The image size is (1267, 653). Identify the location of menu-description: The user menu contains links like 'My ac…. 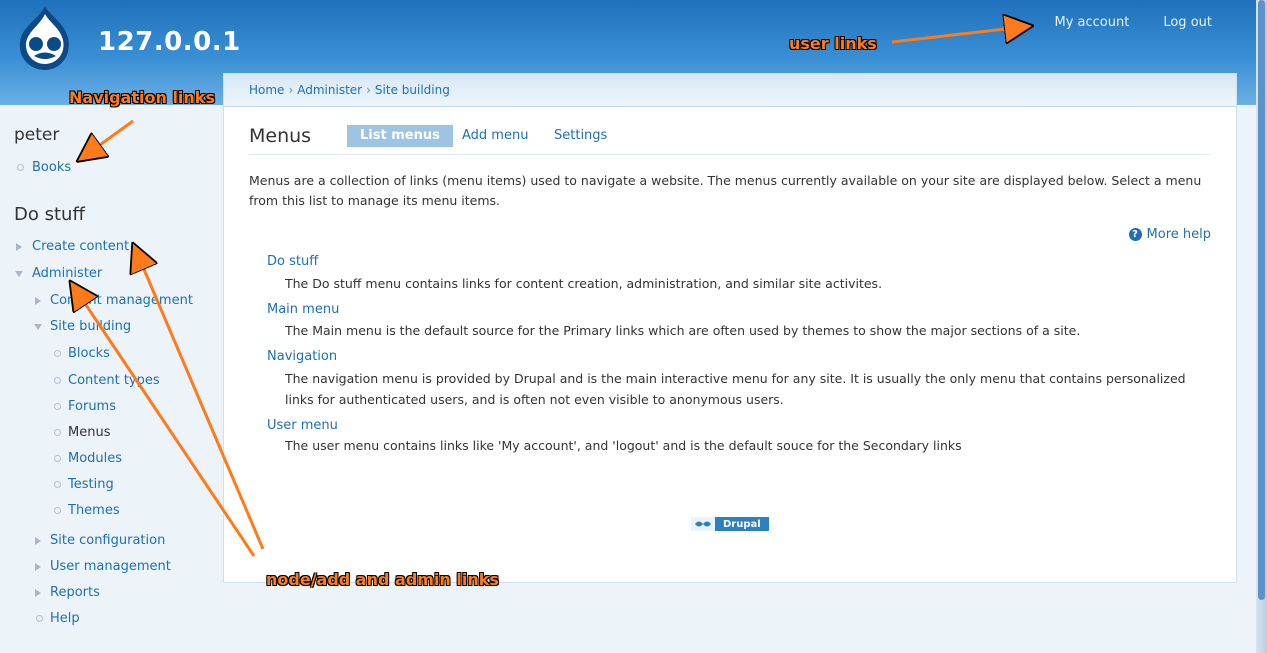
(623, 445).